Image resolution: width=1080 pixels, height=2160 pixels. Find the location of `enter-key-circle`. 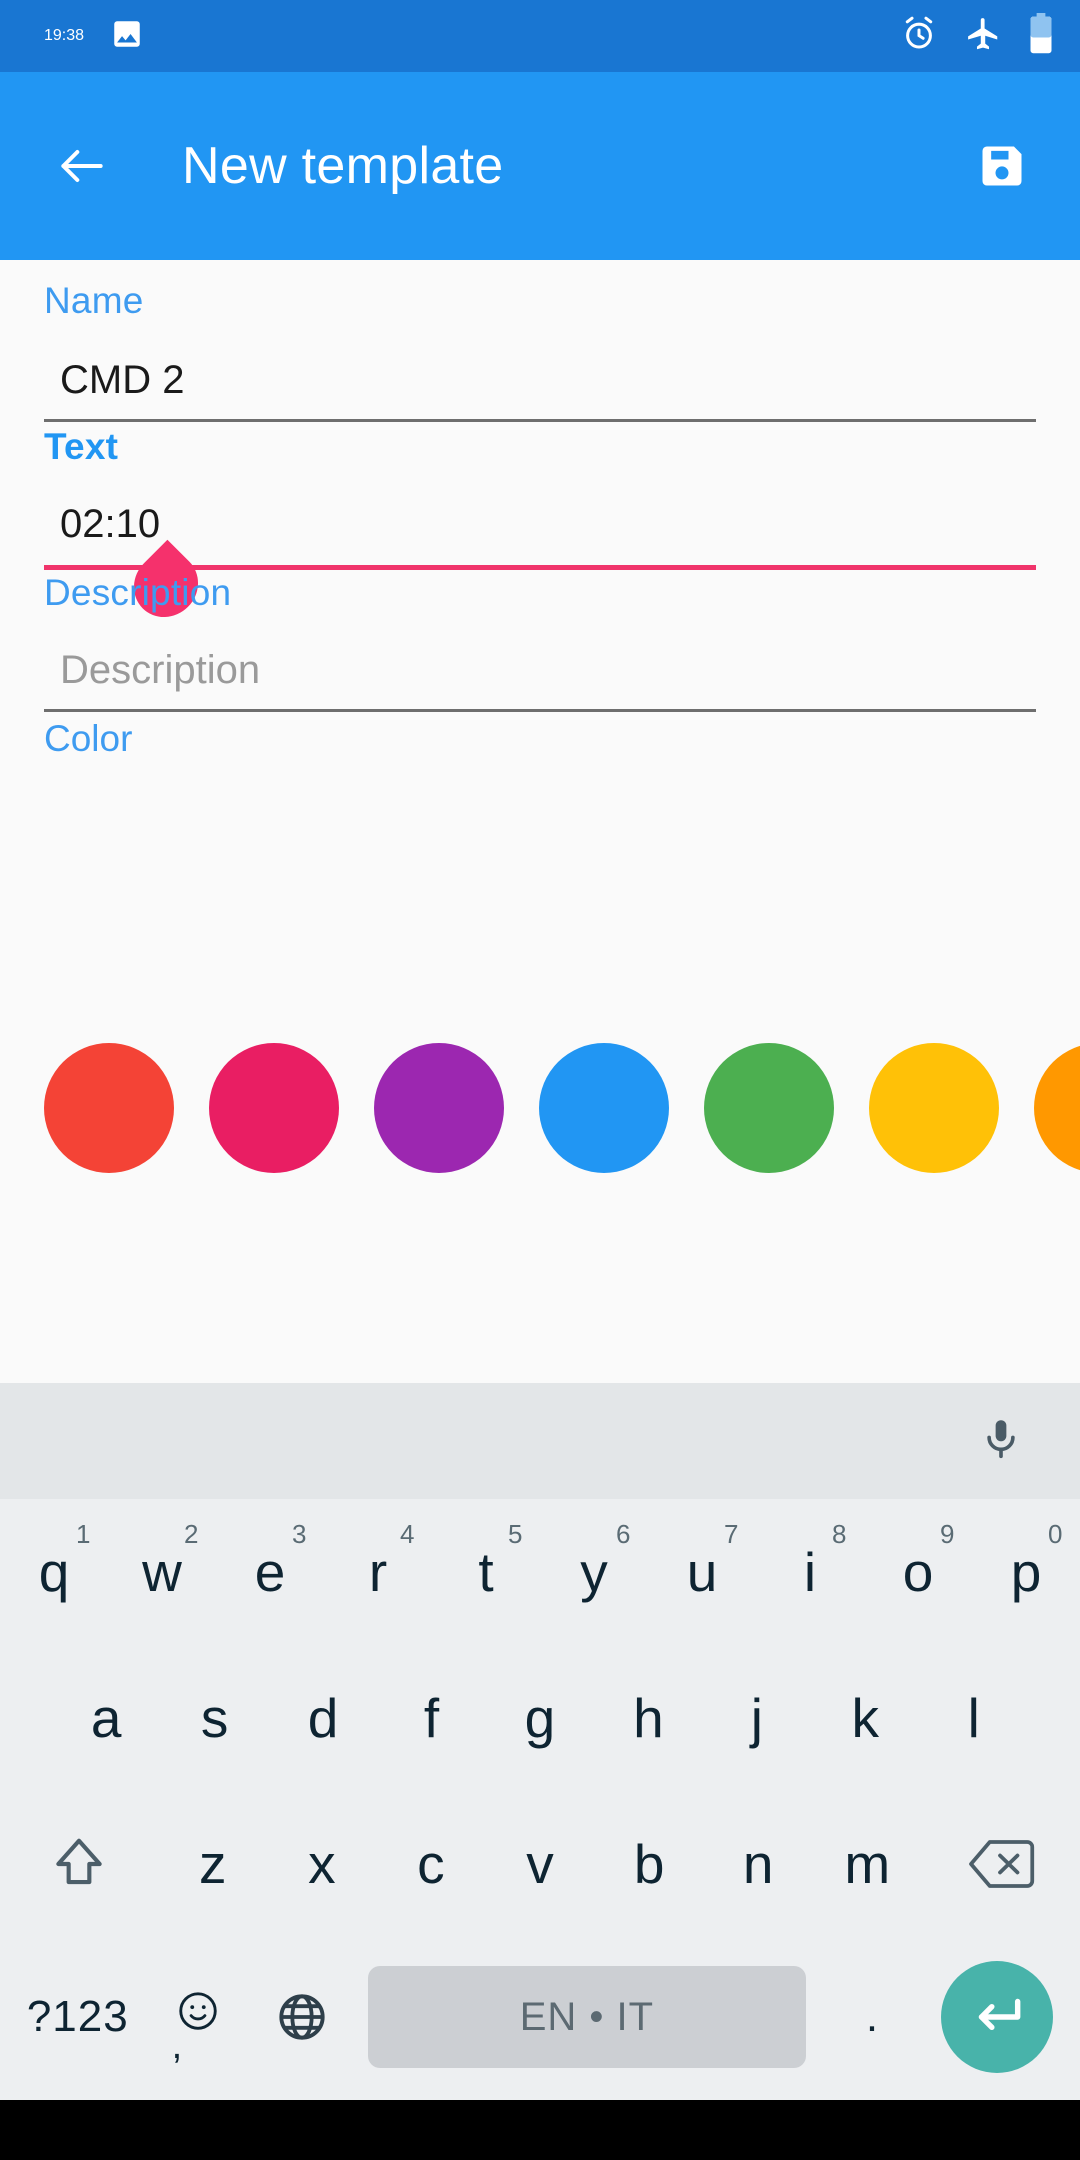

enter-key-circle is located at coordinates (997, 2017).